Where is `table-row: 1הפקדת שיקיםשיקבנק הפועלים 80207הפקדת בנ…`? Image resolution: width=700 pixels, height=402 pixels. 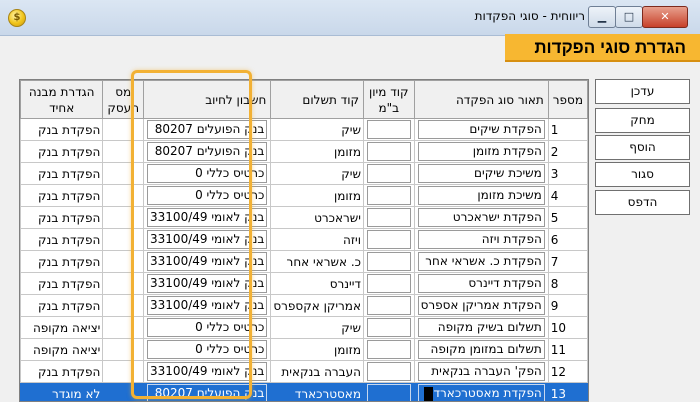 table-row: 1הפקדת שיקיםשיקבנק הפועלים 80207הפקדת בנ… is located at coordinates (304, 130).